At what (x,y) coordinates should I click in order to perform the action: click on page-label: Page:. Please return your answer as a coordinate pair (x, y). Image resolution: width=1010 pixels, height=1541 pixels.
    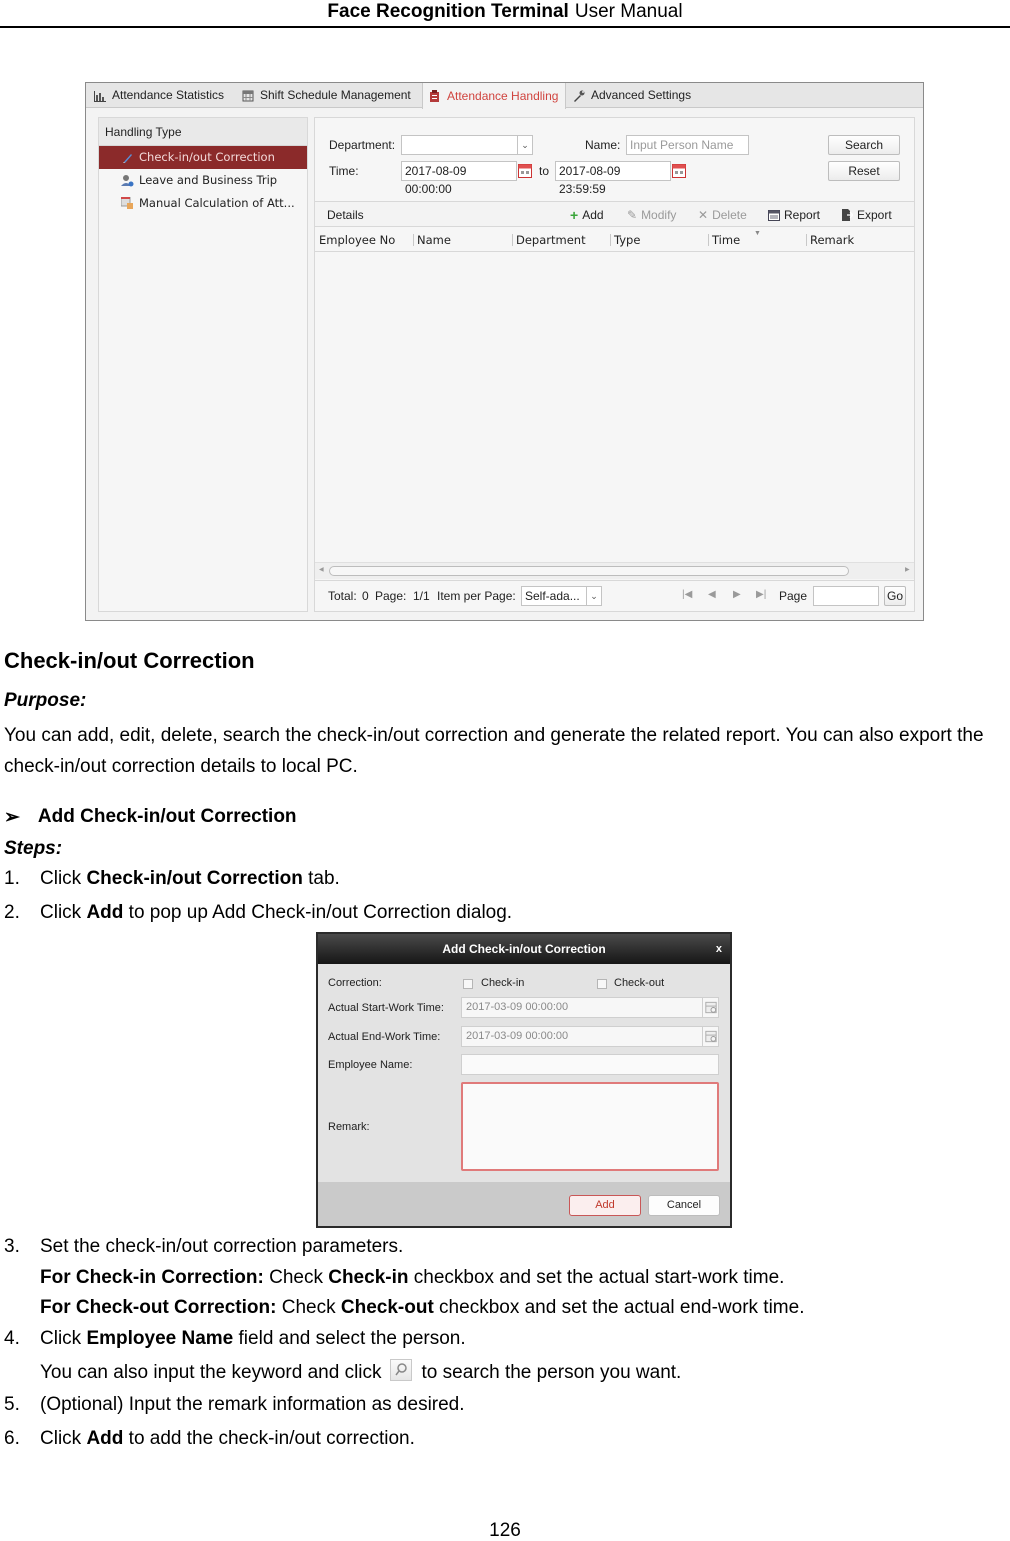
    Looking at the image, I should click on (391, 596).